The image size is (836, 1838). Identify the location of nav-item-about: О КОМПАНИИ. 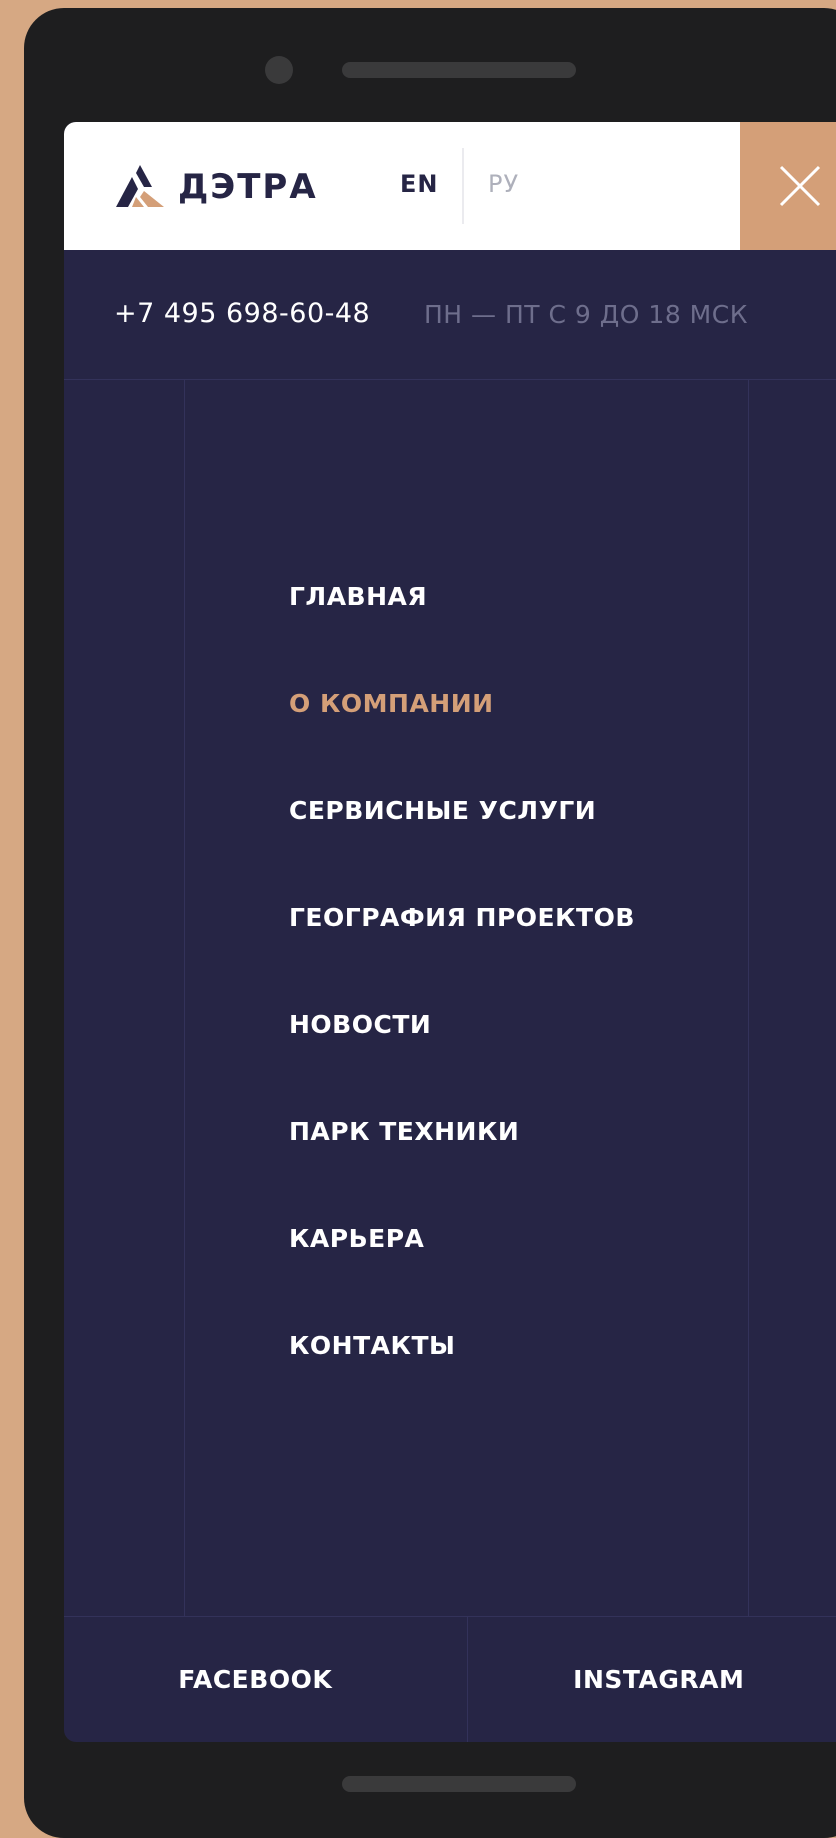
(462, 742).